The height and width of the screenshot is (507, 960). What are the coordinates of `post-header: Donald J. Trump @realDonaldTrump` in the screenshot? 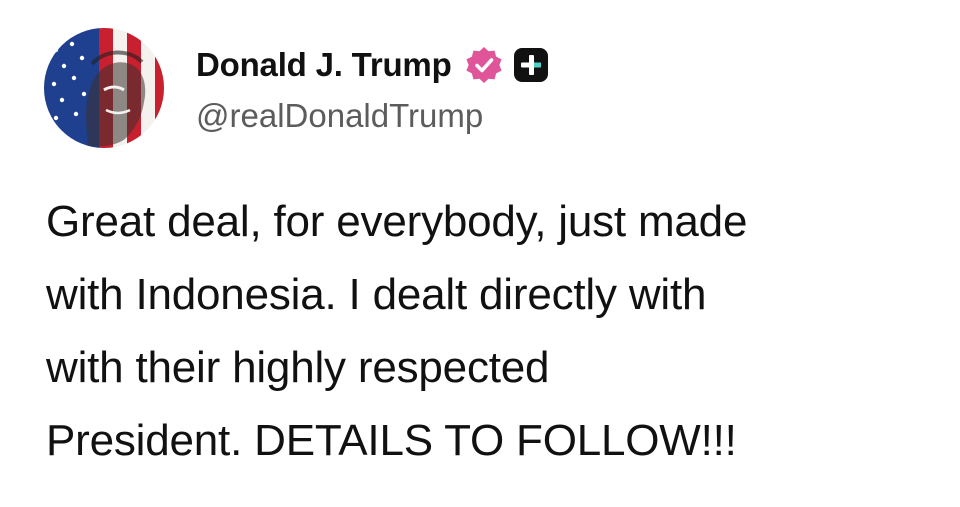 It's located at (296, 88).